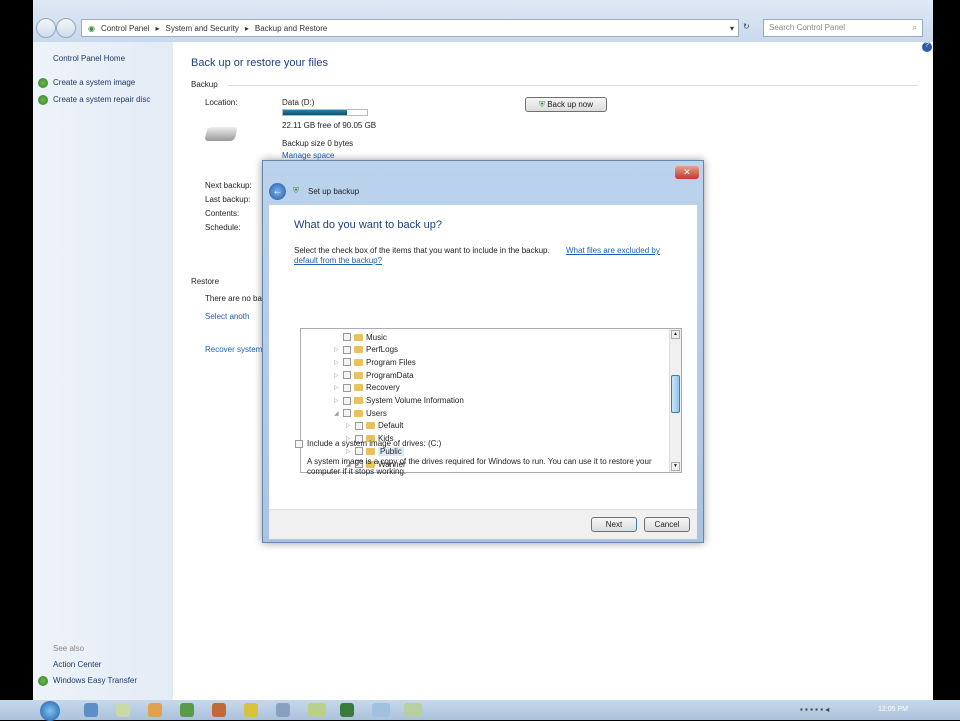 This screenshot has width=960, height=721. I want to click on back-up-now-button: ⛨ Back up now, so click(566, 104).